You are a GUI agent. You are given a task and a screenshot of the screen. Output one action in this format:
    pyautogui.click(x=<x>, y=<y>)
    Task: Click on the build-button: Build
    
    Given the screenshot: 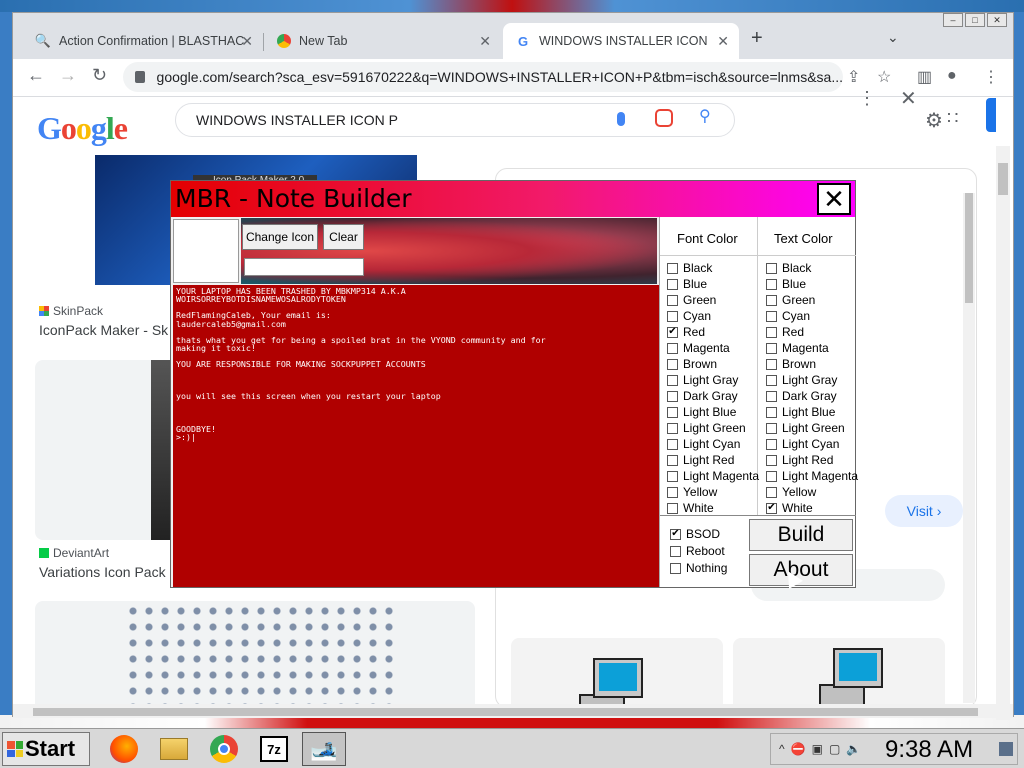 What is the action you would take?
    pyautogui.click(x=801, y=535)
    